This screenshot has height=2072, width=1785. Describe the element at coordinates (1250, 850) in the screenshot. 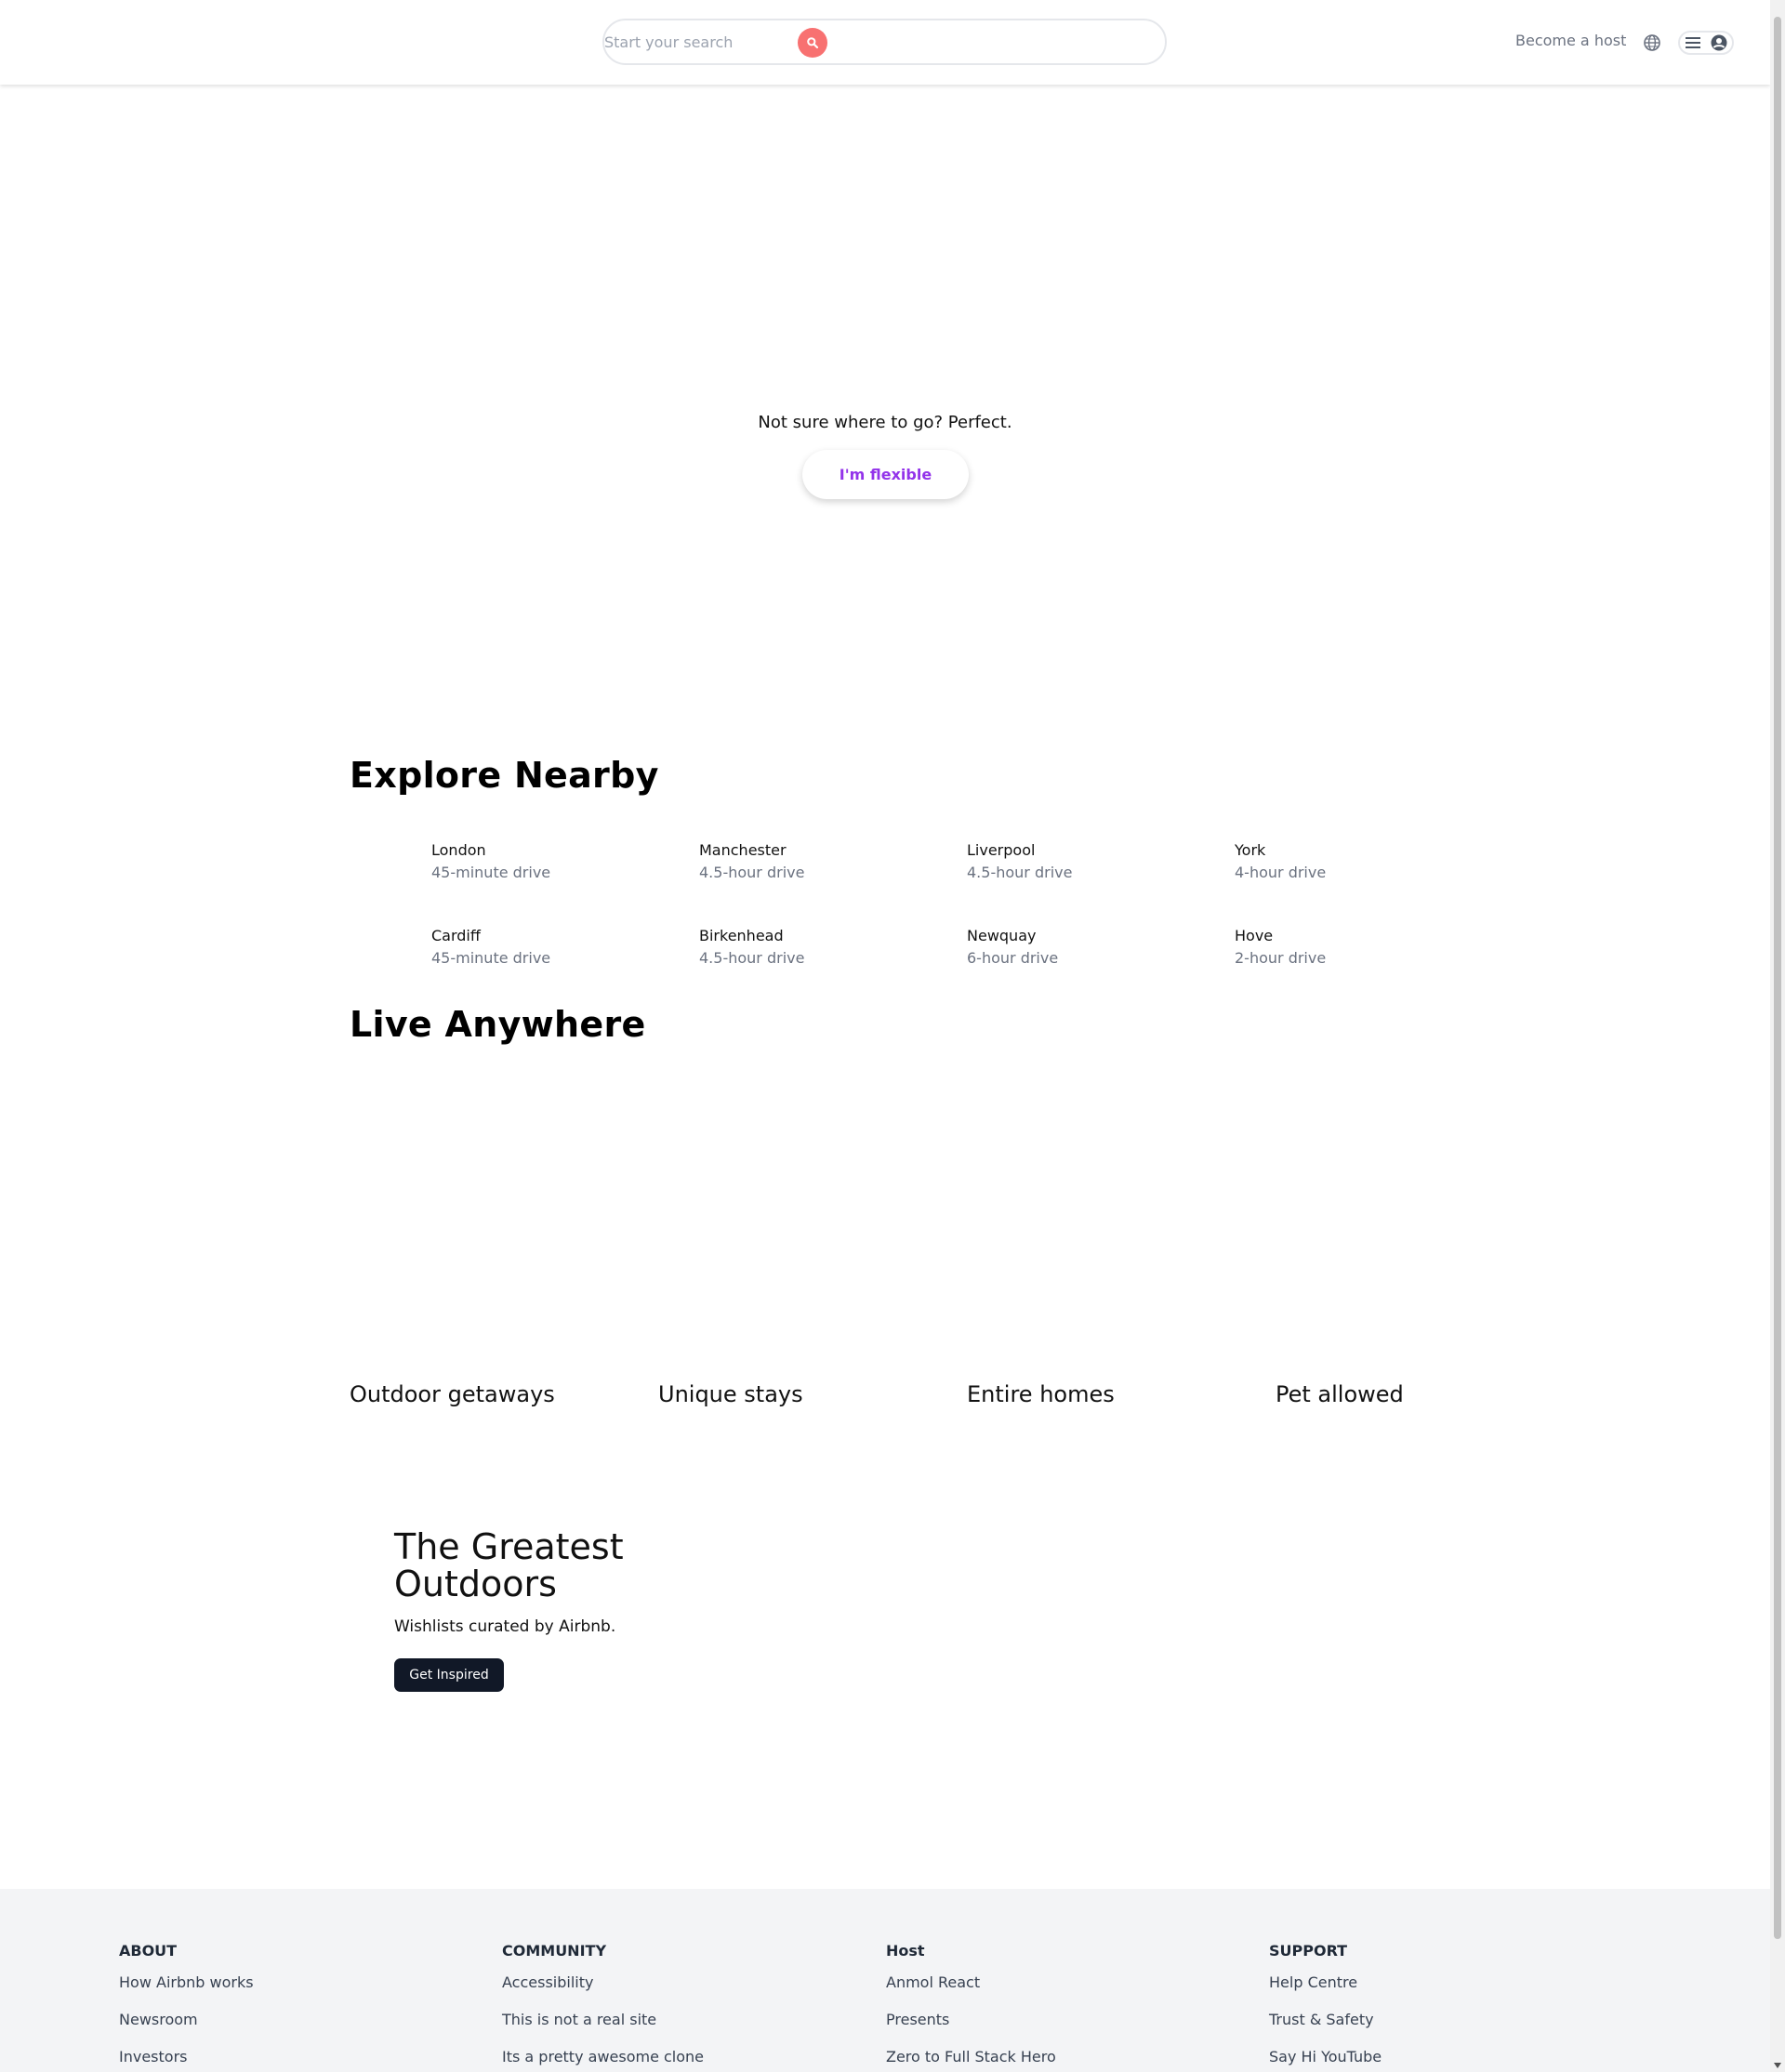

I see `nearby-city: York` at that location.